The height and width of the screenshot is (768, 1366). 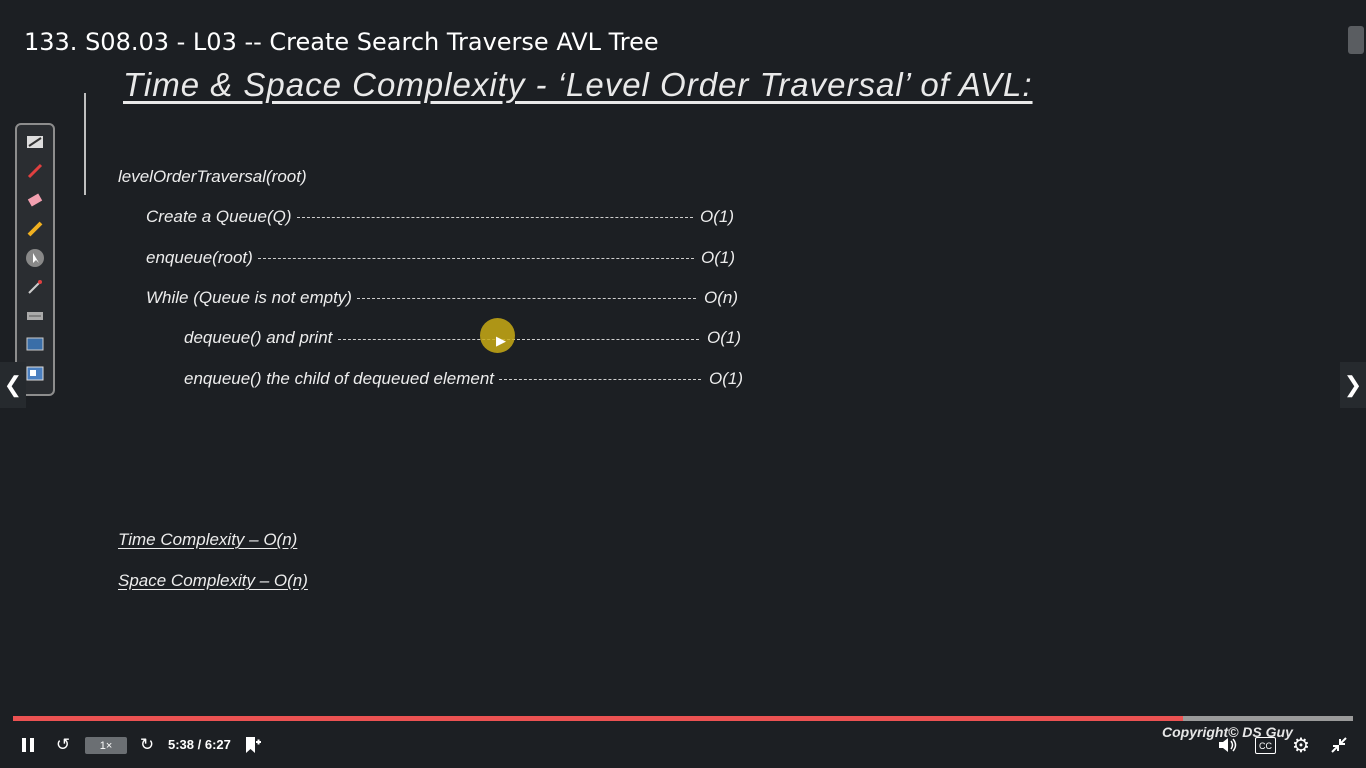 I want to click on whiteboard-icon, so click(x=35, y=142).